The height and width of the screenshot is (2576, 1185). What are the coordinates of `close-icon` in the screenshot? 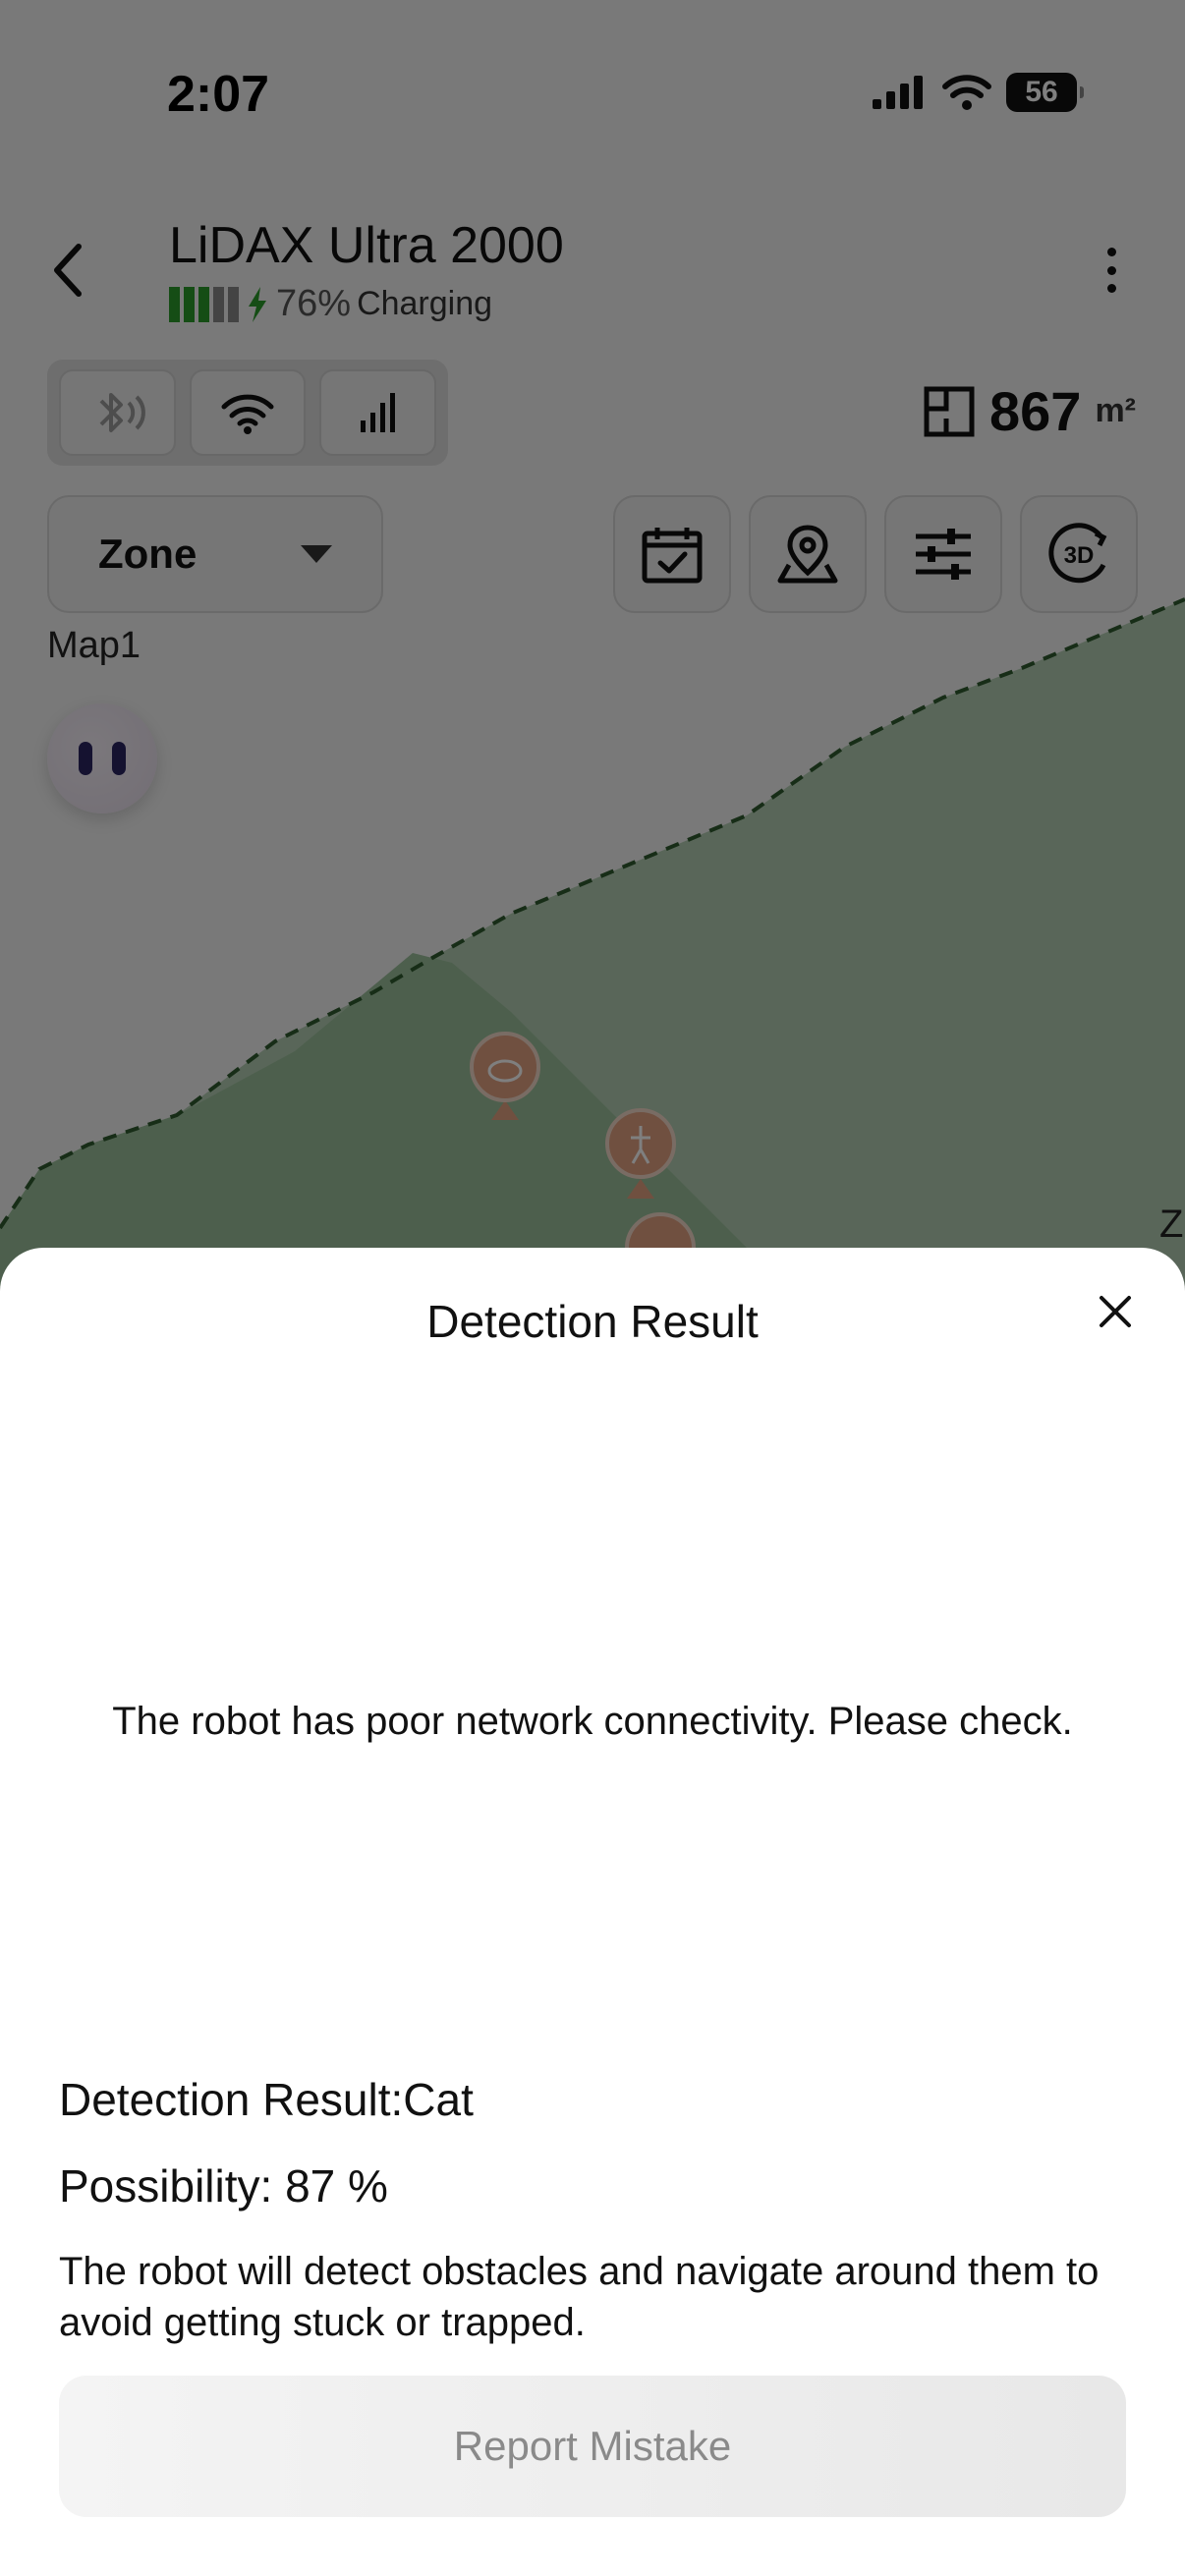 It's located at (1115, 1311).